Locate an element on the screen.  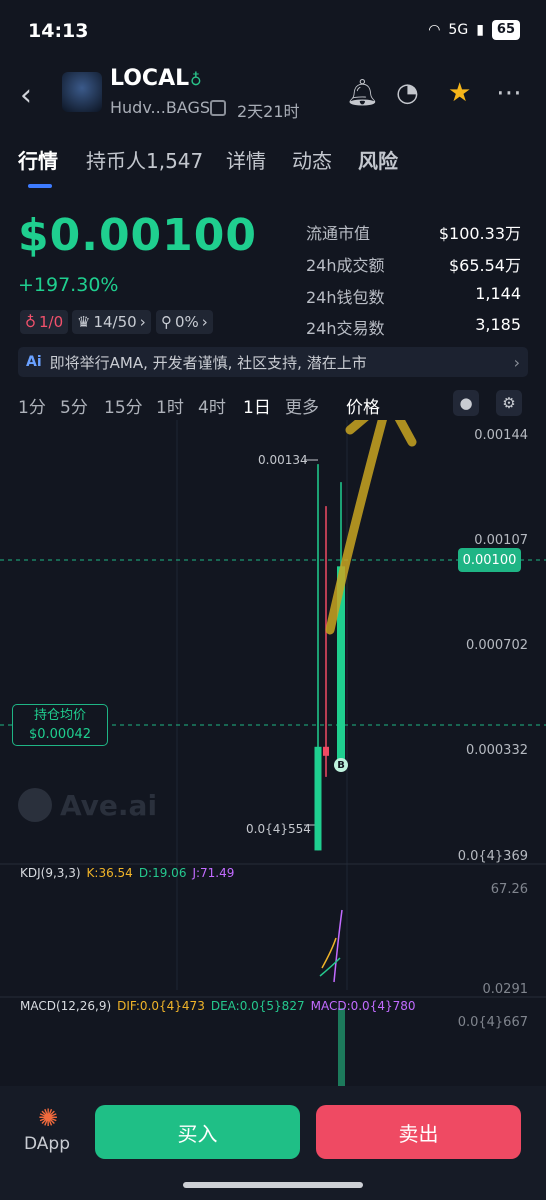
token-logo is located at coordinates (82, 92).